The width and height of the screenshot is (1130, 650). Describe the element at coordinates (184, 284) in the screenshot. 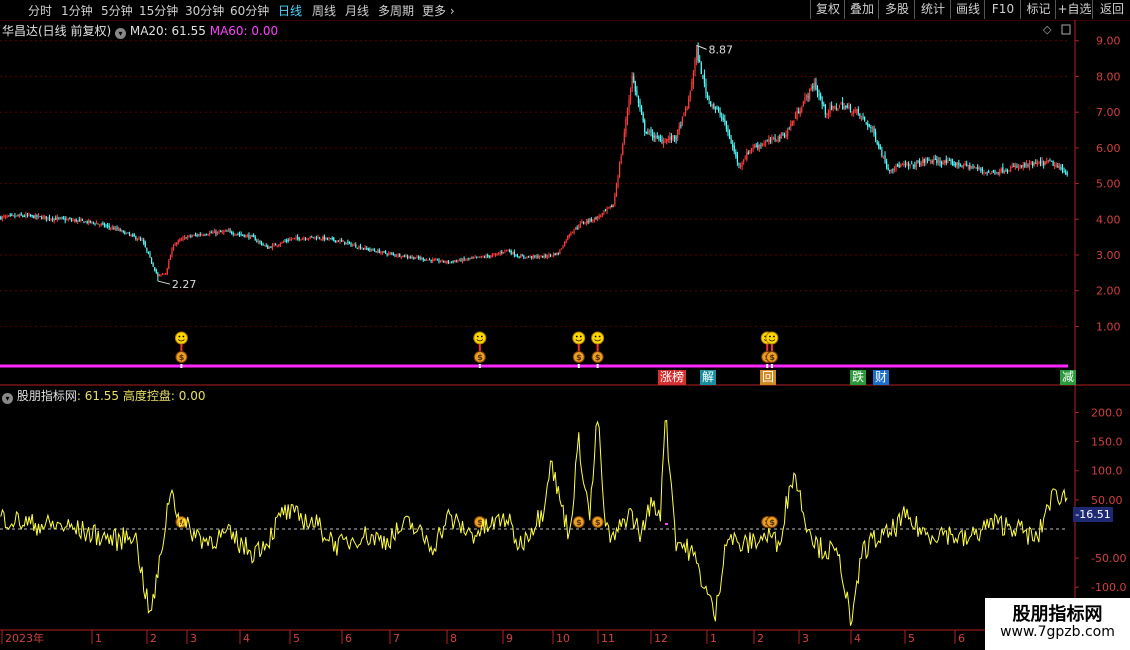

I see `low-price-label: 2.27` at that location.